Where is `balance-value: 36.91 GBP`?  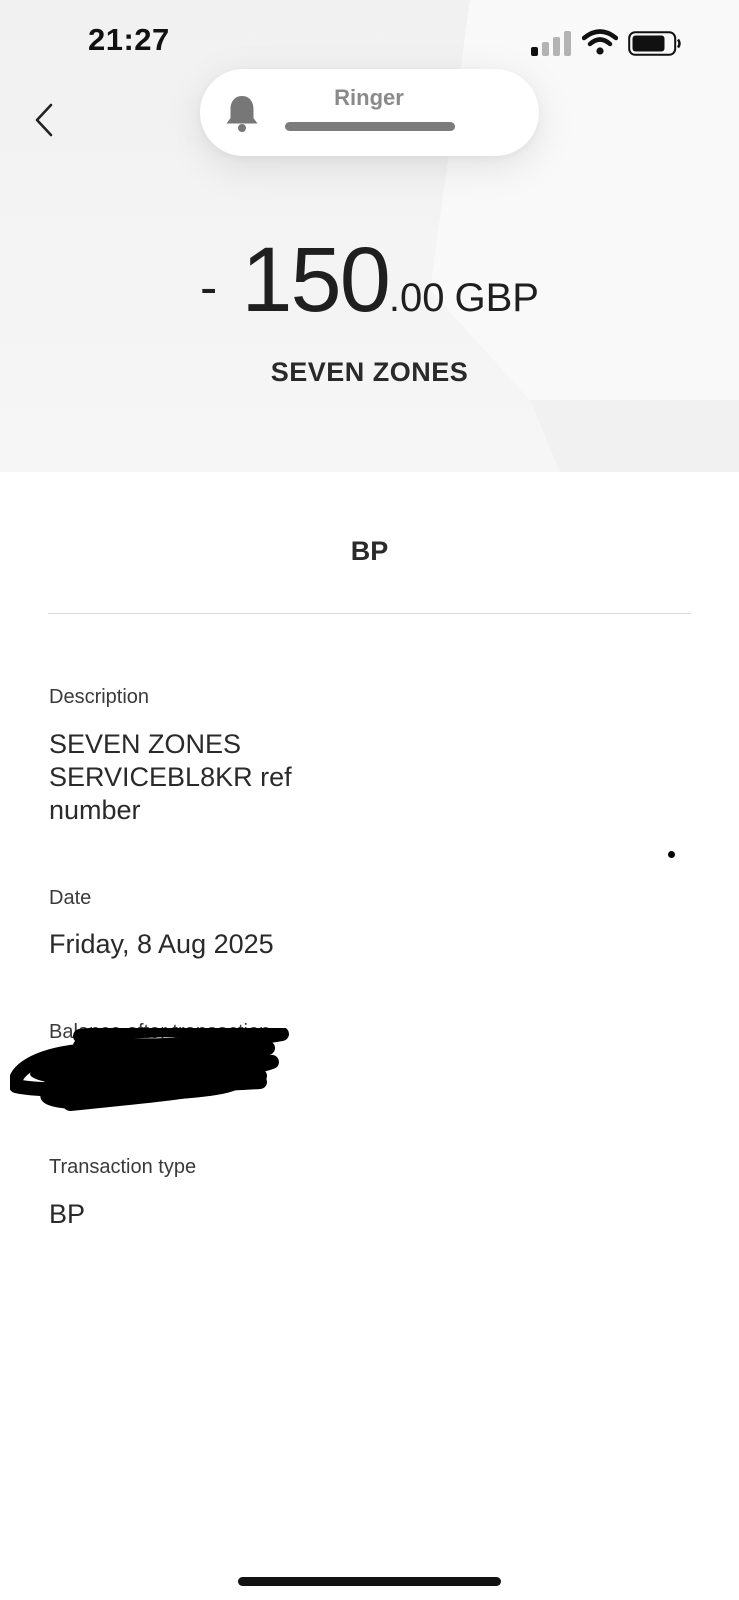 balance-value: 36.91 GBP is located at coordinates (115, 1079).